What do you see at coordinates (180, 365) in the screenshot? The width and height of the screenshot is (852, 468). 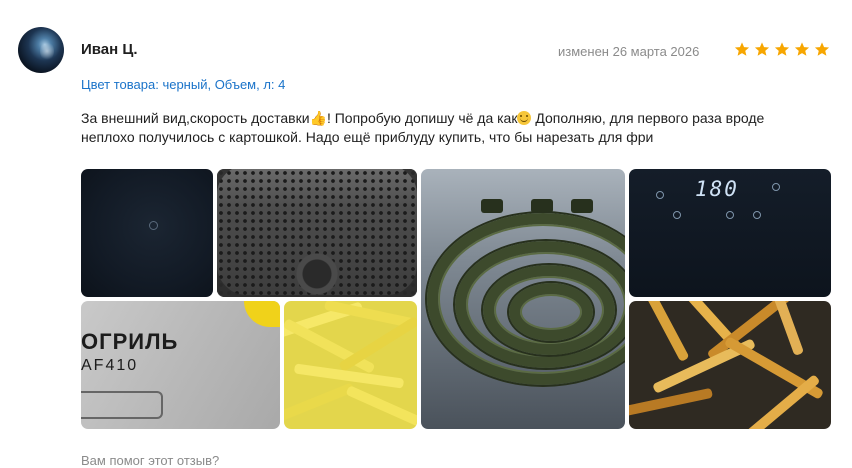 I see `photo-device-label: ОГРИЛЬ AF410` at bounding box center [180, 365].